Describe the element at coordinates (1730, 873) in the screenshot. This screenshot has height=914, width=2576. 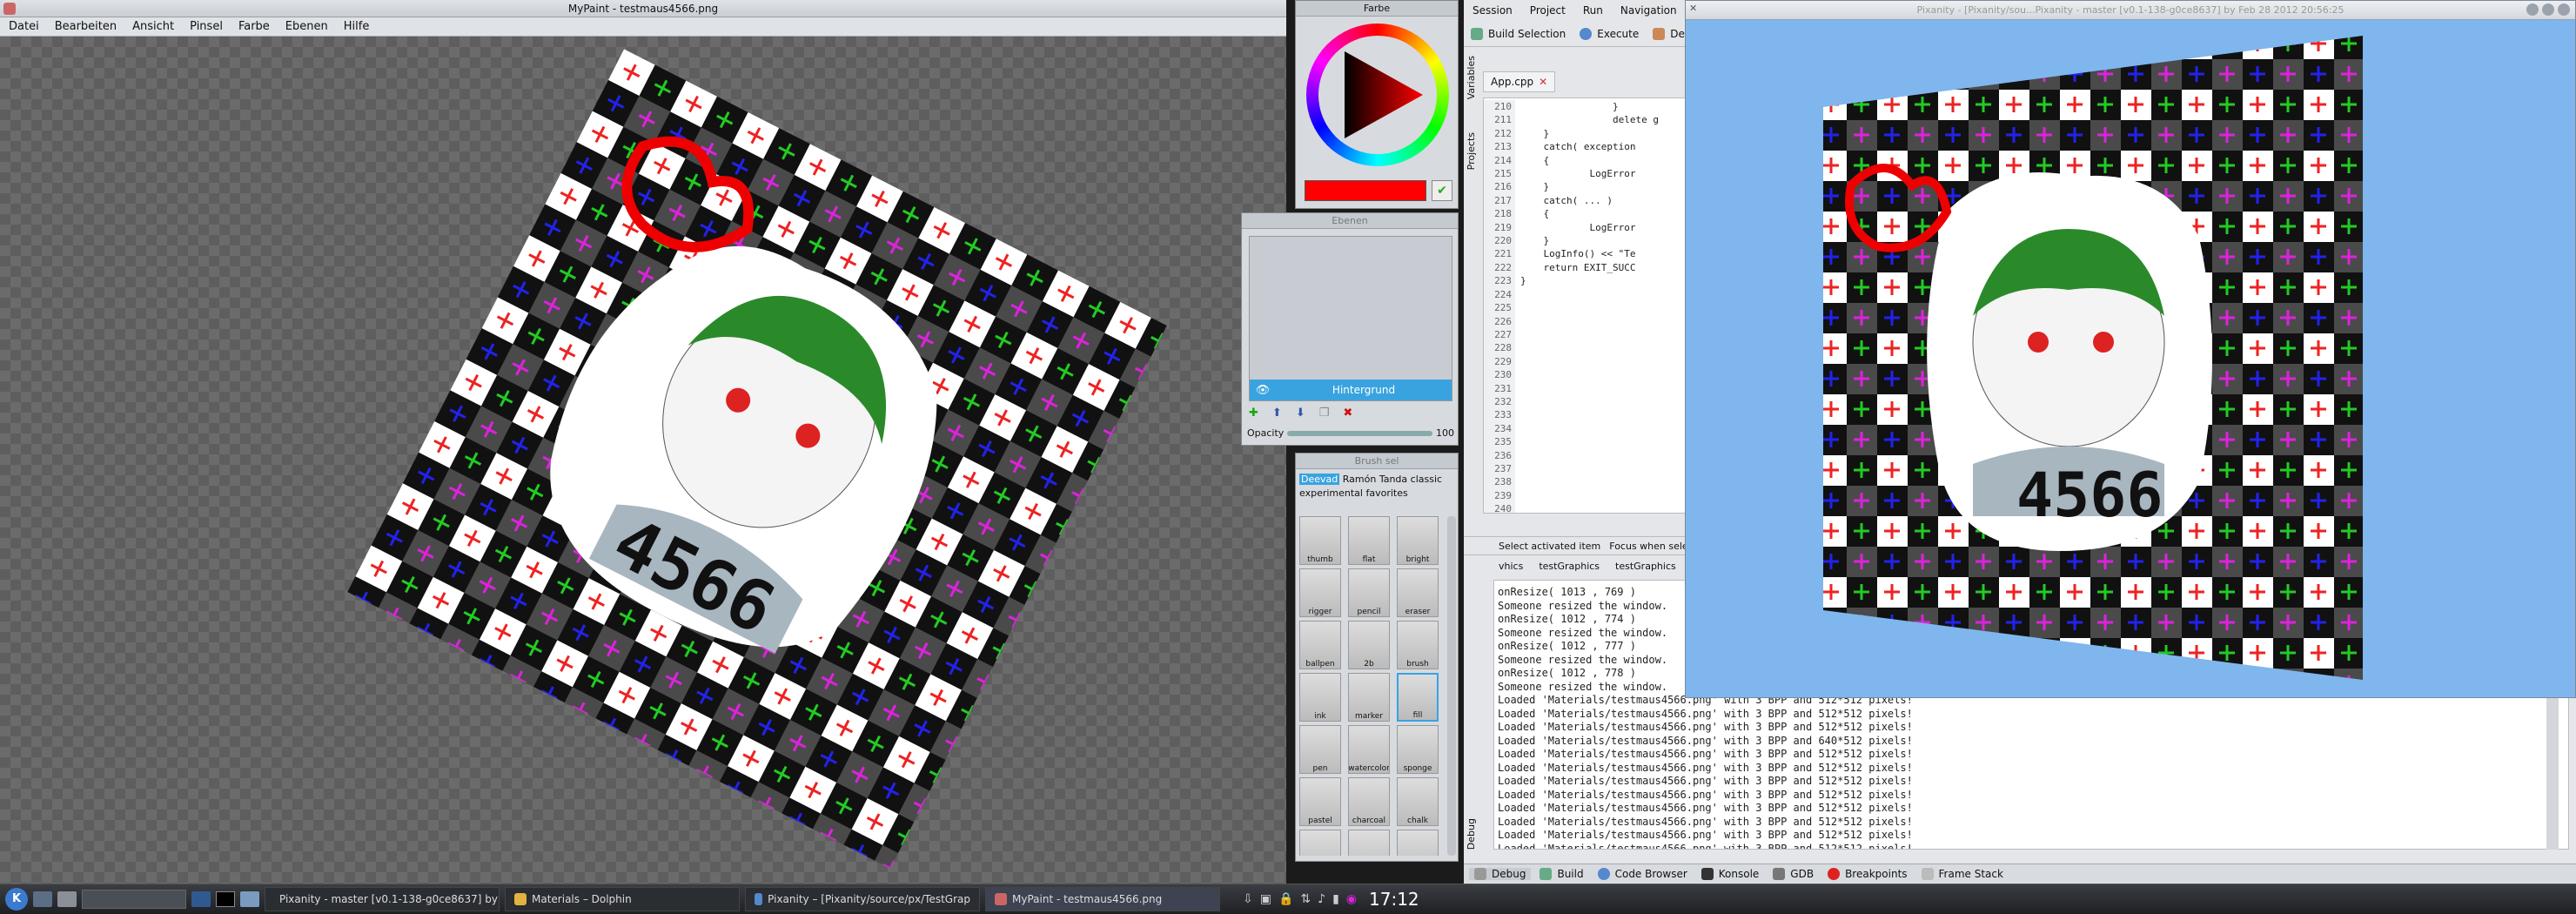
I see `tooltab-konsole: Konsole` at that location.